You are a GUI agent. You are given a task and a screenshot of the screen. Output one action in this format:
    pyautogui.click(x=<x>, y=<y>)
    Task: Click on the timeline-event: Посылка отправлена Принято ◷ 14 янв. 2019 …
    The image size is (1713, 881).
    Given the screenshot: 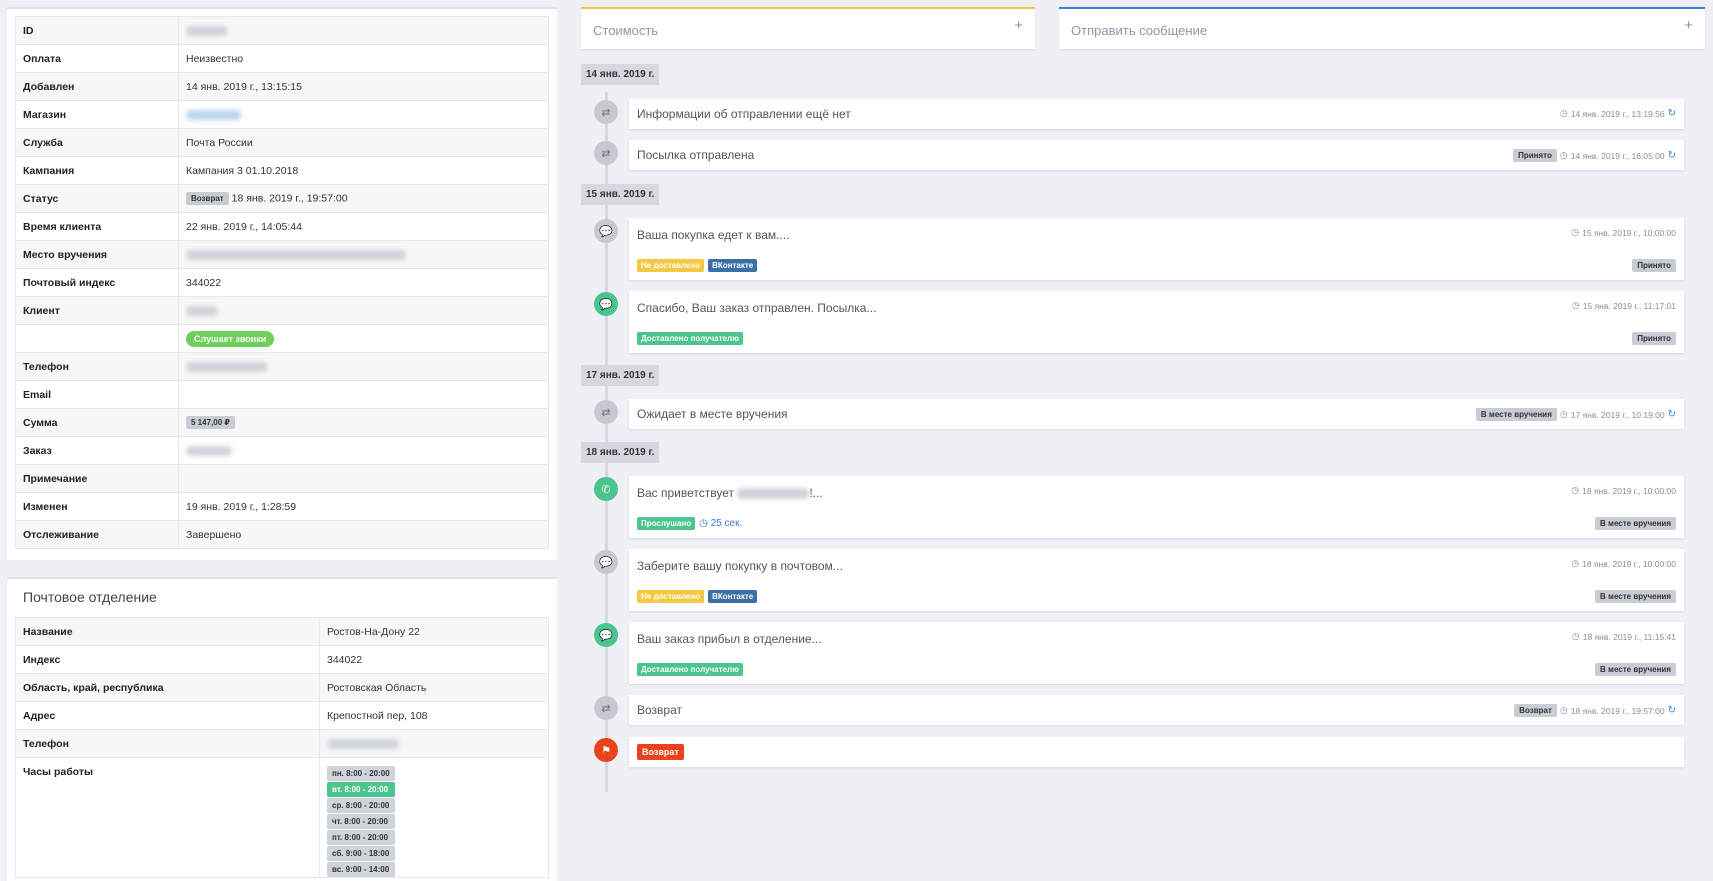 What is the action you would take?
    pyautogui.click(x=1156, y=155)
    